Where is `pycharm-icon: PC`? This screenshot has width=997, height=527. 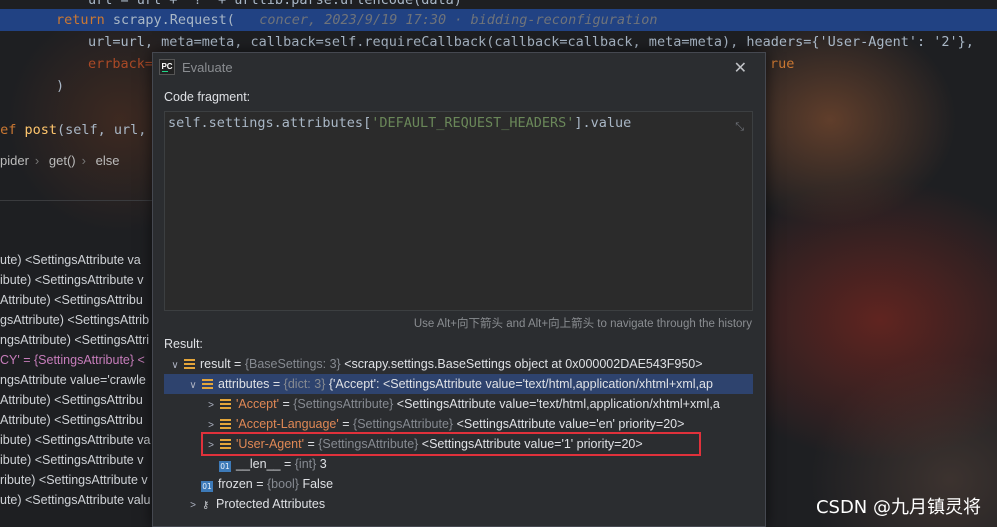
pycharm-icon: PC is located at coordinates (167, 67).